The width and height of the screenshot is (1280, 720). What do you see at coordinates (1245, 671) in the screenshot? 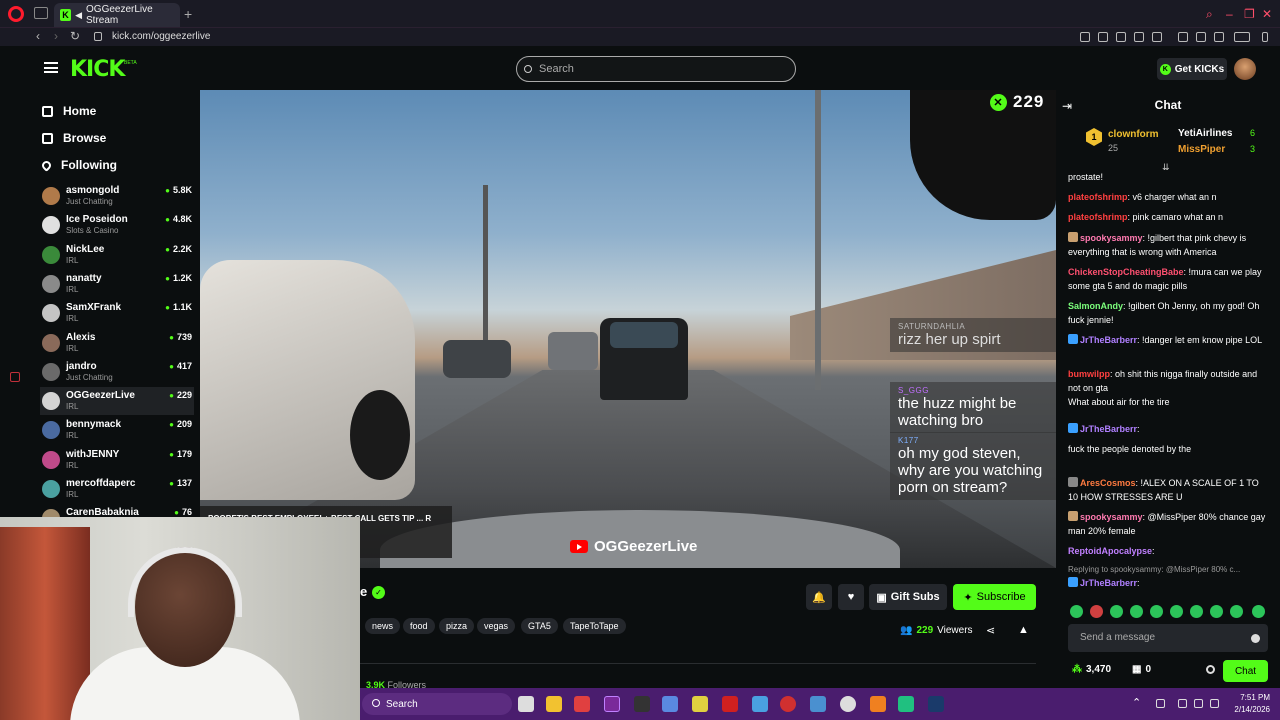
I see `chat-send-button: Chat` at bounding box center [1245, 671].